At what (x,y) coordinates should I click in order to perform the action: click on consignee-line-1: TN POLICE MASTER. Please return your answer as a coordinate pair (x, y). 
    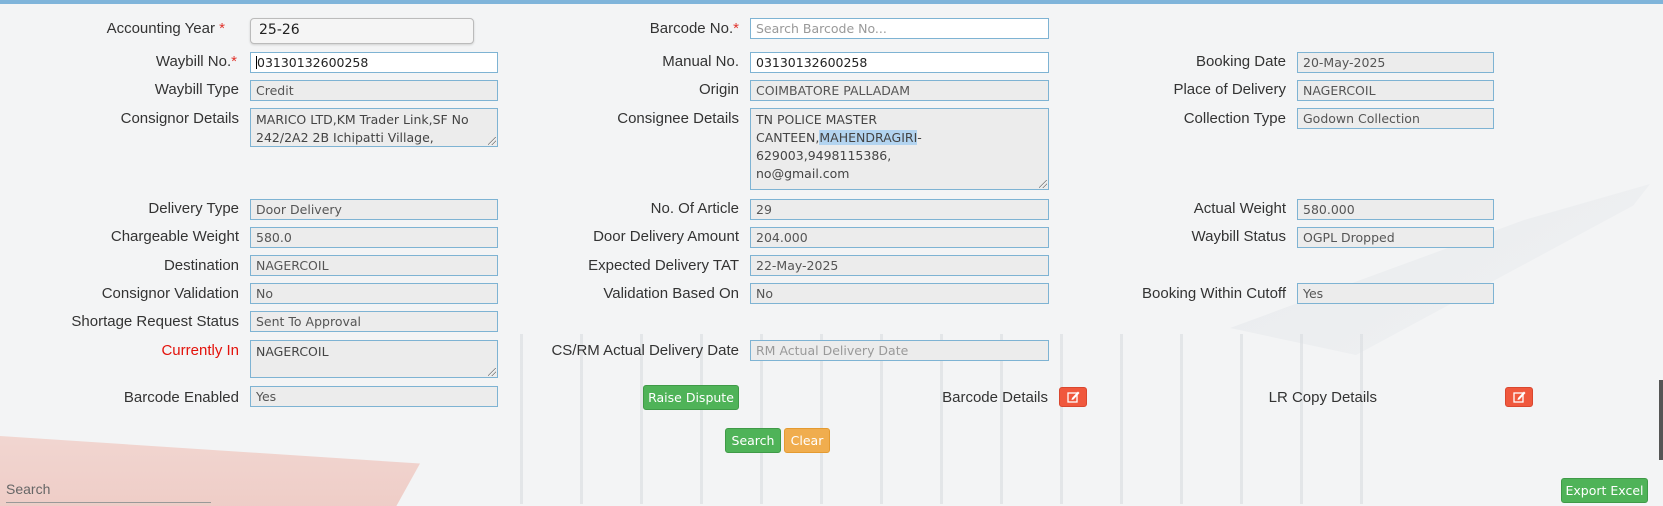
    Looking at the image, I should click on (817, 119).